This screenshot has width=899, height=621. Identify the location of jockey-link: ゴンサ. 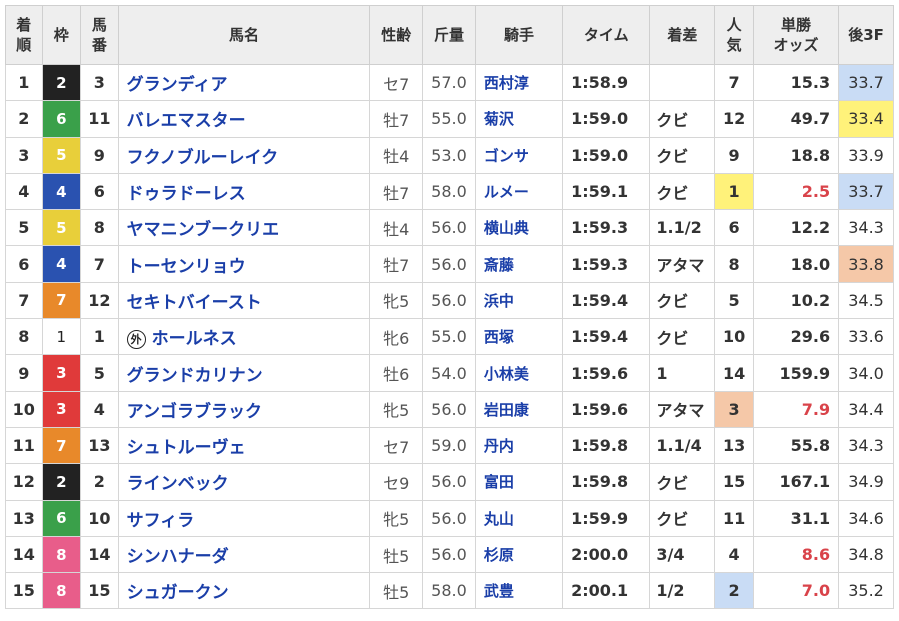
(519, 155).